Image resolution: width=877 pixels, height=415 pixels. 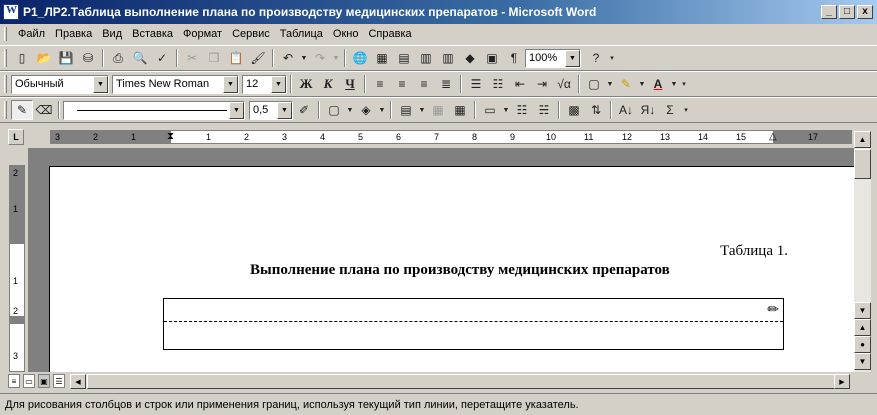 What do you see at coordinates (514, 58) in the screenshot?
I see `show-hide-icon: ¶` at bounding box center [514, 58].